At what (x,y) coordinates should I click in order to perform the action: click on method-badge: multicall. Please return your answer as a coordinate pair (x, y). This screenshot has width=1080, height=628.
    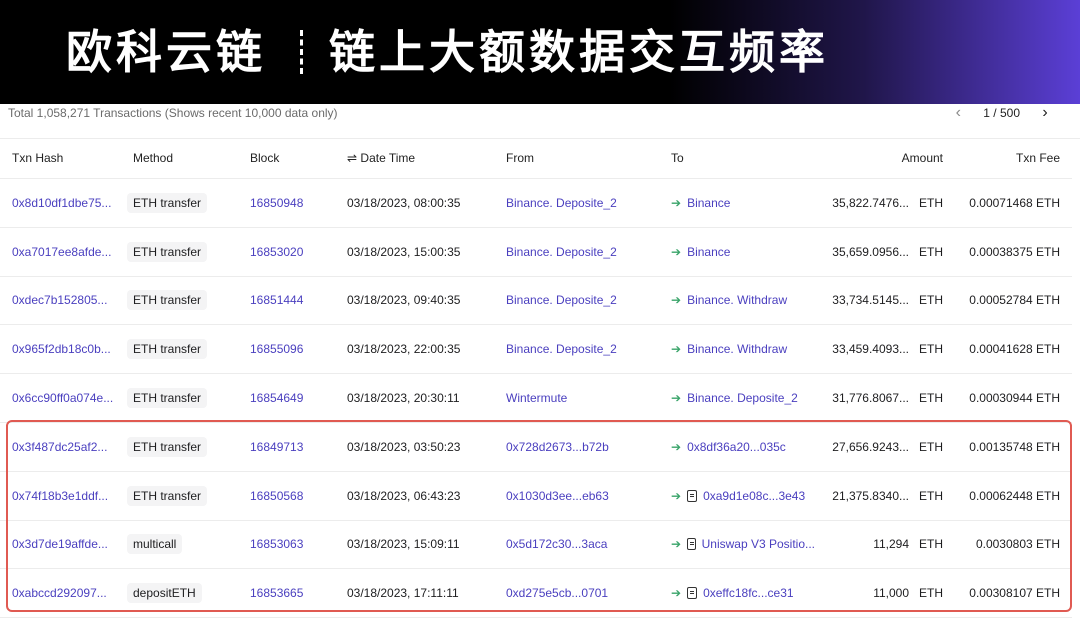
    Looking at the image, I should click on (155, 544).